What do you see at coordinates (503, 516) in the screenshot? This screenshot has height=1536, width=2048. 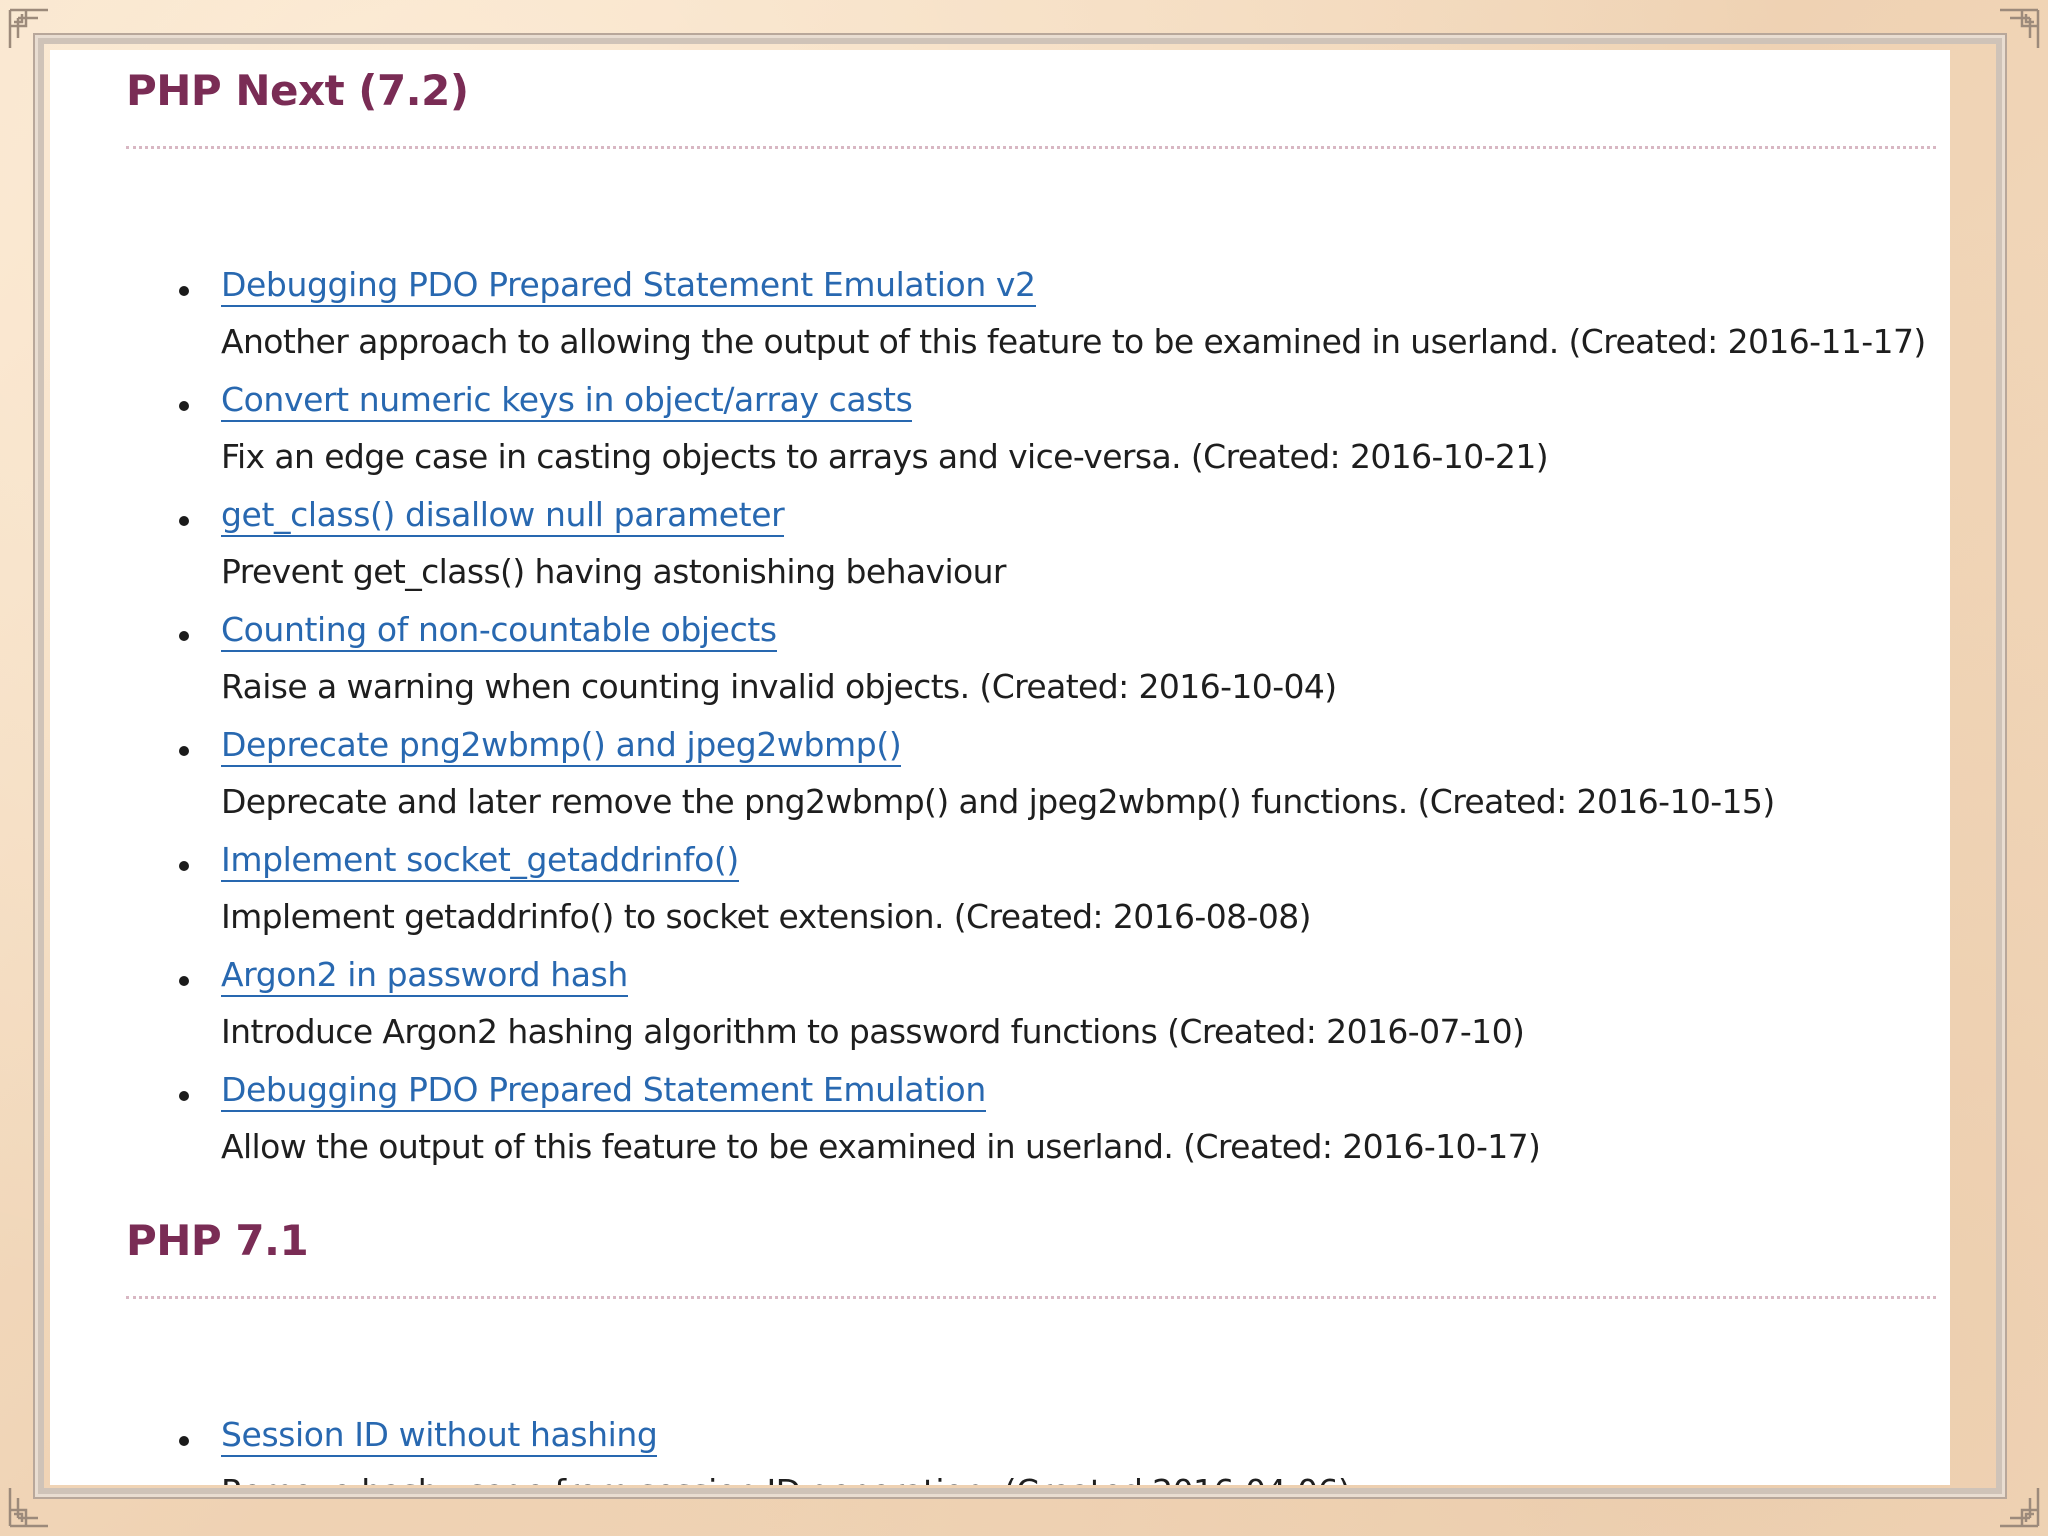 I see `rfc-link: get_class() disallow null parameter` at bounding box center [503, 516].